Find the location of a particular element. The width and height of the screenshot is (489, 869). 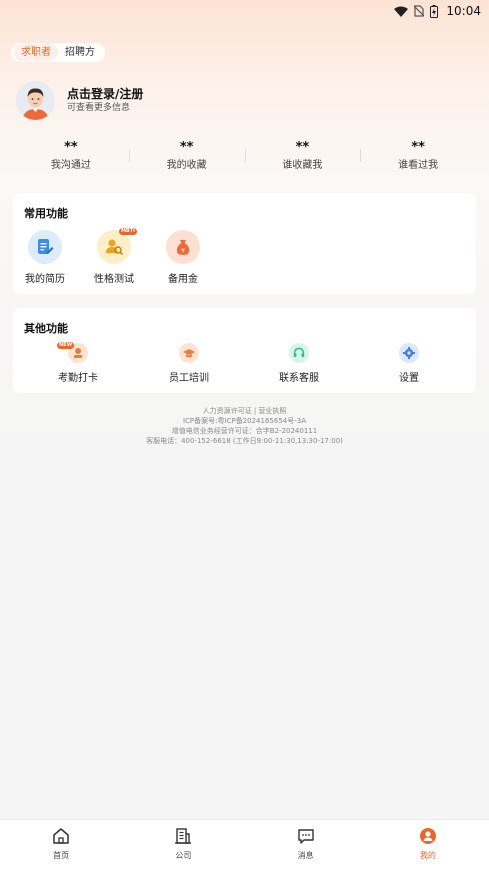

stat-label: 我沟通过 is located at coordinates (70, 165).